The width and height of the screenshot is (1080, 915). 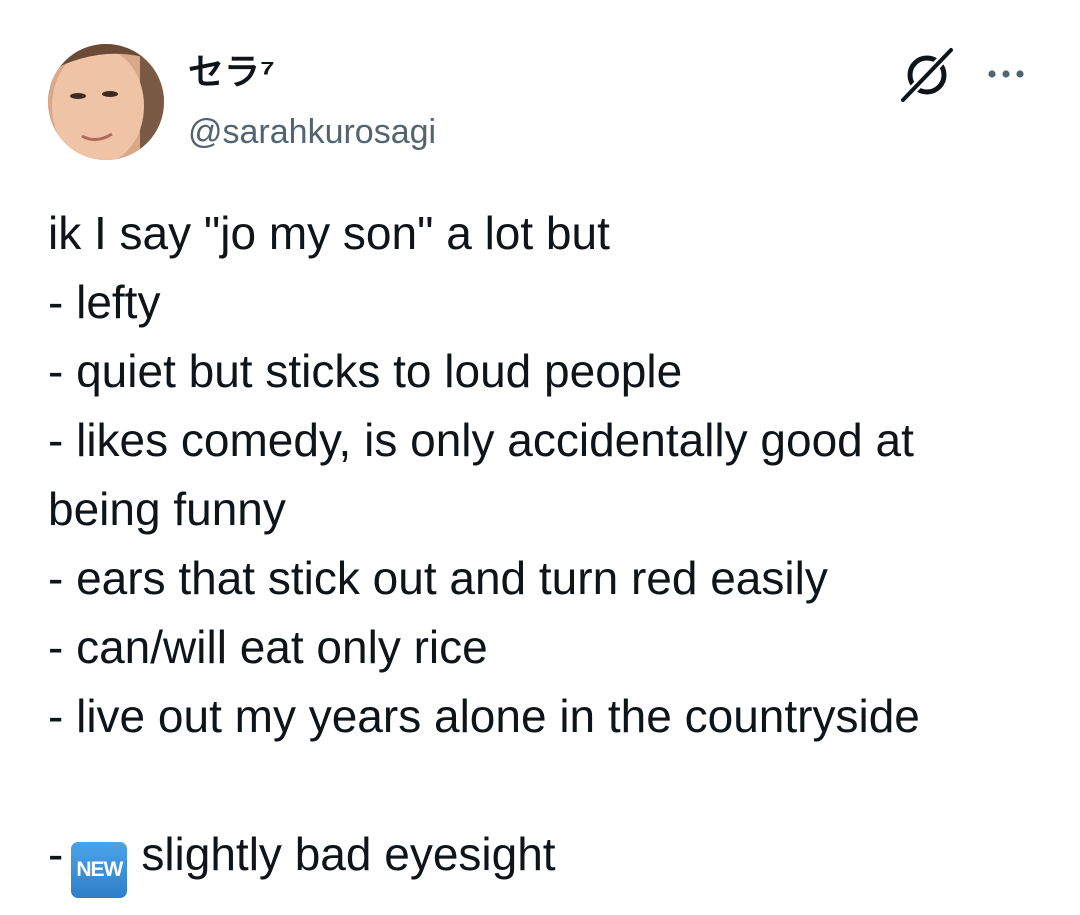 What do you see at coordinates (99, 870) in the screenshot?
I see `new-badge-icon: NEW` at bounding box center [99, 870].